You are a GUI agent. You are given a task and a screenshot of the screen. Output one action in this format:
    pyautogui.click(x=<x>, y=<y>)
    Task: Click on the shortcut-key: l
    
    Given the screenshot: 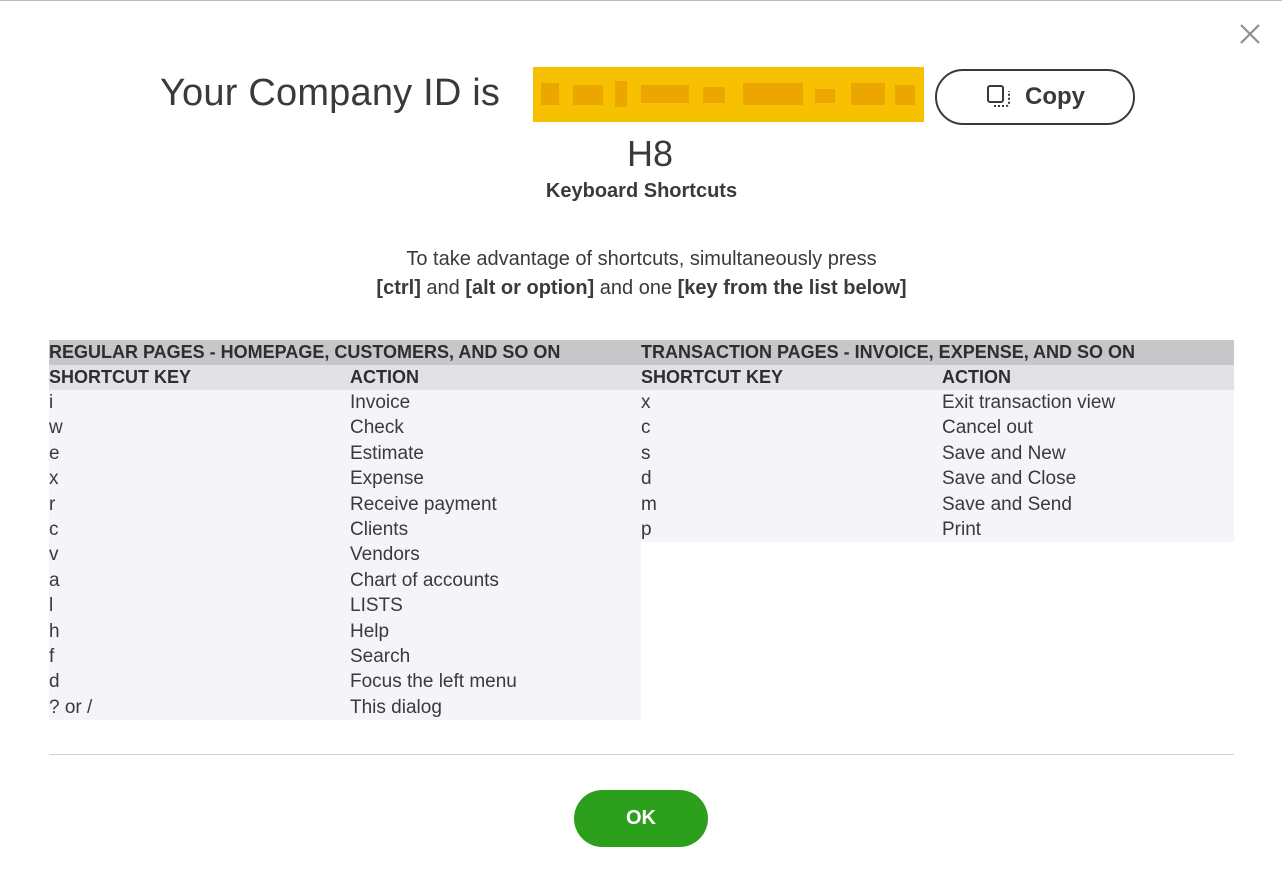 What is the action you would take?
    pyautogui.click(x=51, y=606)
    